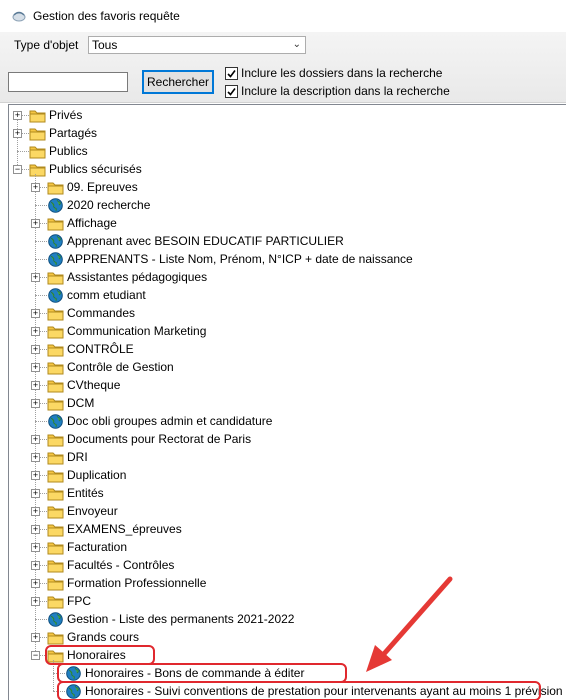 The width and height of the screenshot is (566, 700). I want to click on tree-node-child-17: Entités, so click(75, 493).